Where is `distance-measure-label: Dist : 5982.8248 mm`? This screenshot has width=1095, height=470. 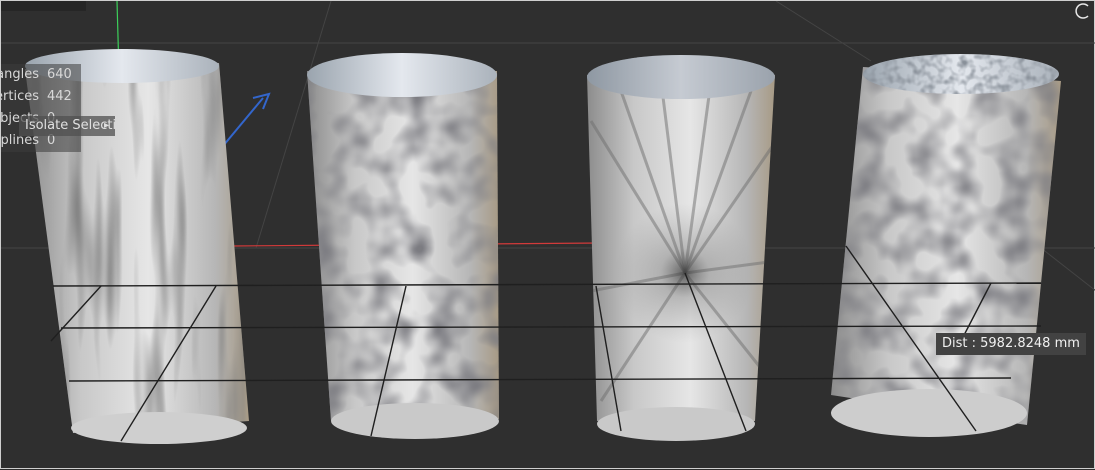 distance-measure-label: Dist : 5982.8248 mm is located at coordinates (1011, 344).